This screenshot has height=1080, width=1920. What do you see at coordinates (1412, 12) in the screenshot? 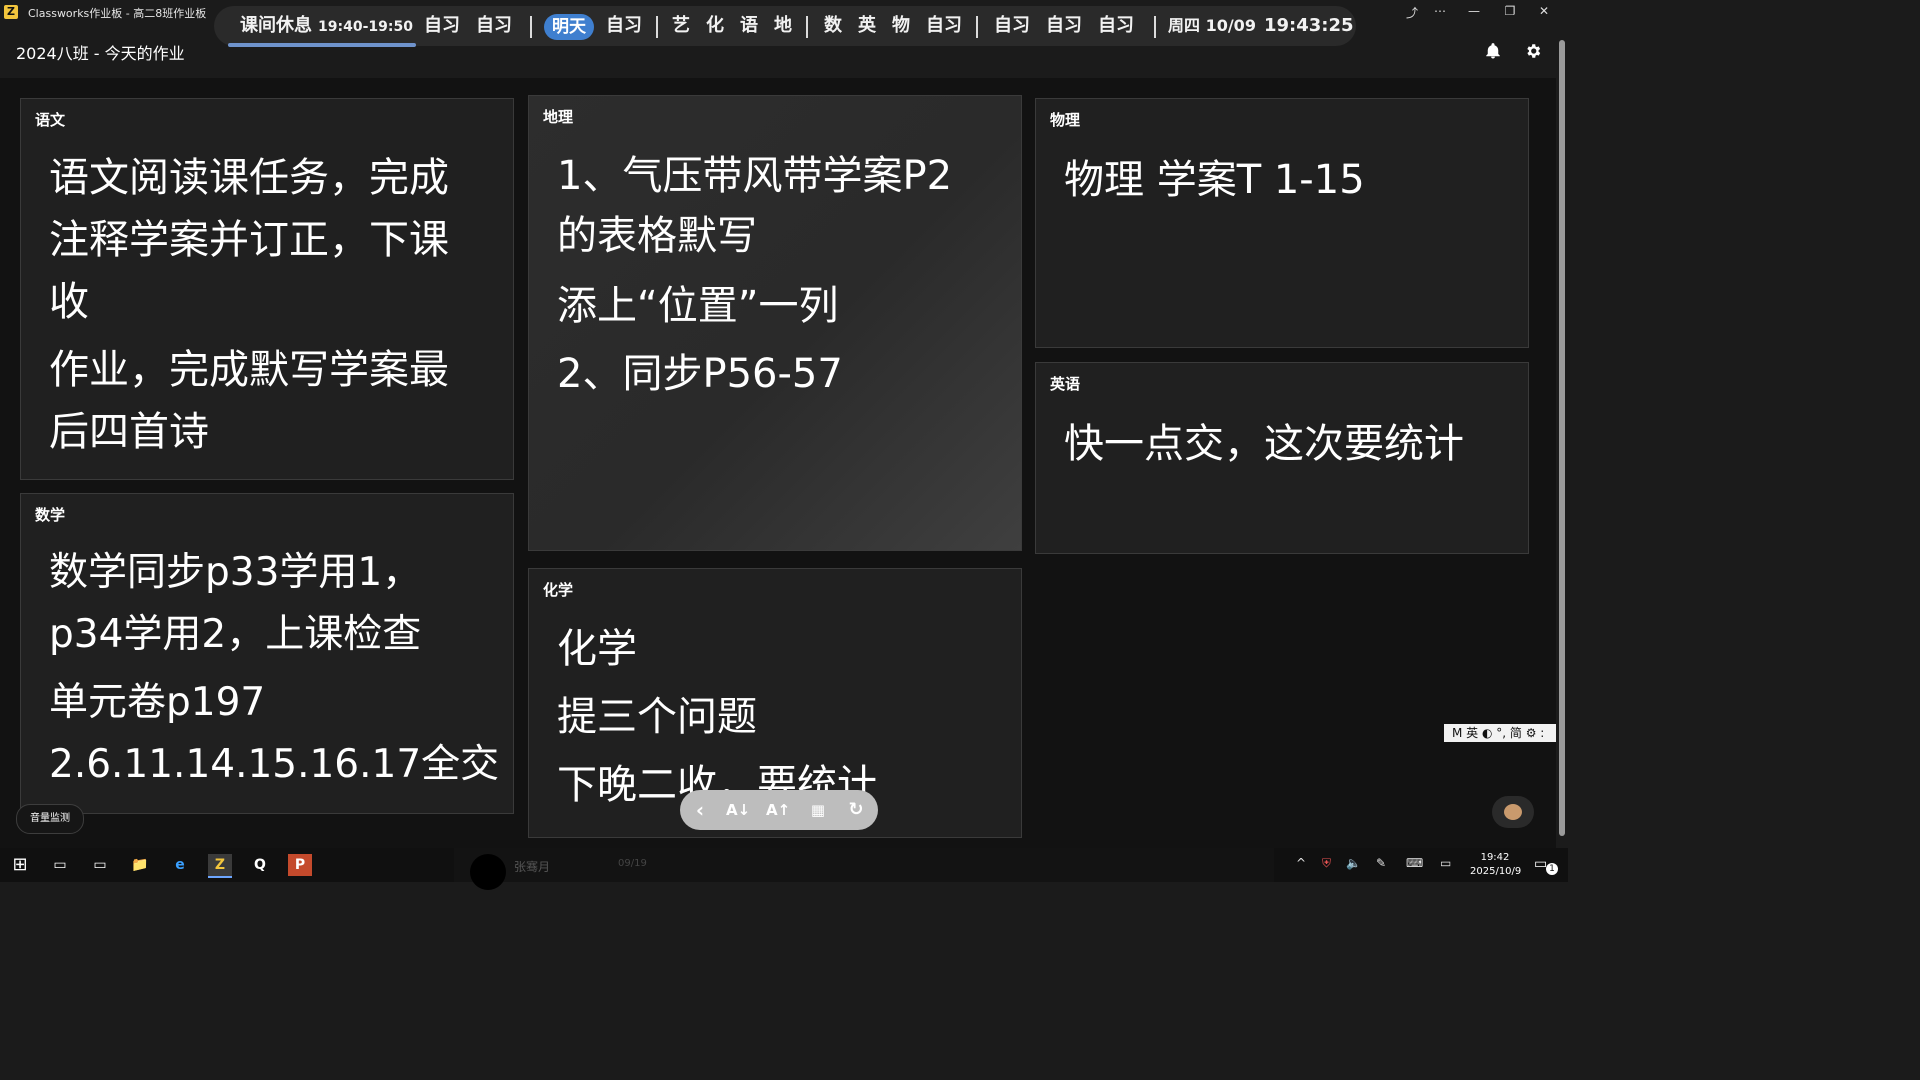
I see `pin-icon: ⤴` at bounding box center [1412, 12].